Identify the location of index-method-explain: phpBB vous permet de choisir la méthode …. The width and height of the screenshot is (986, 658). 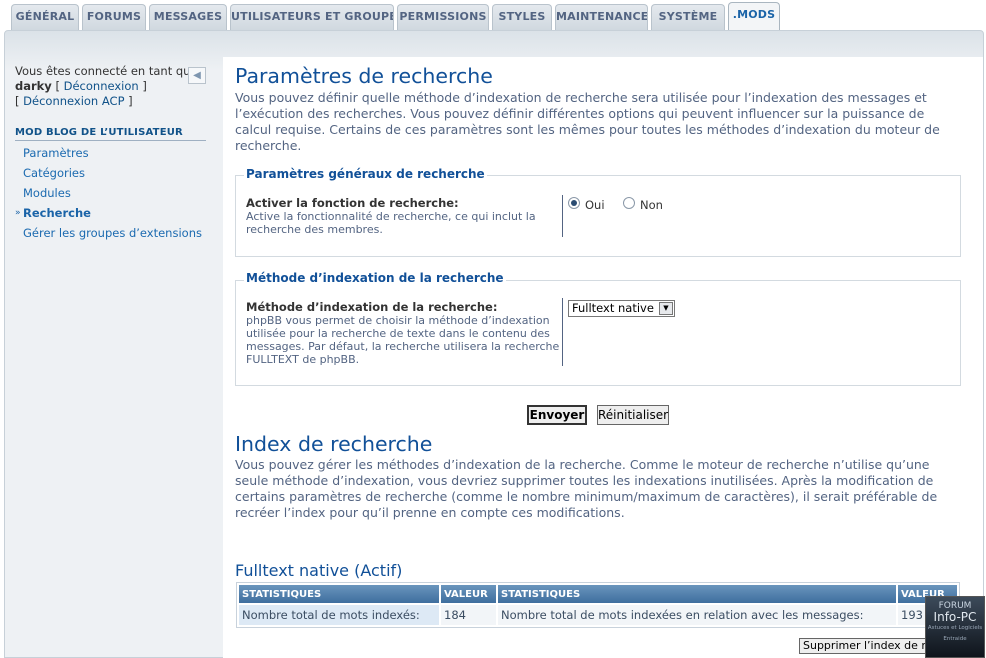
(403, 340).